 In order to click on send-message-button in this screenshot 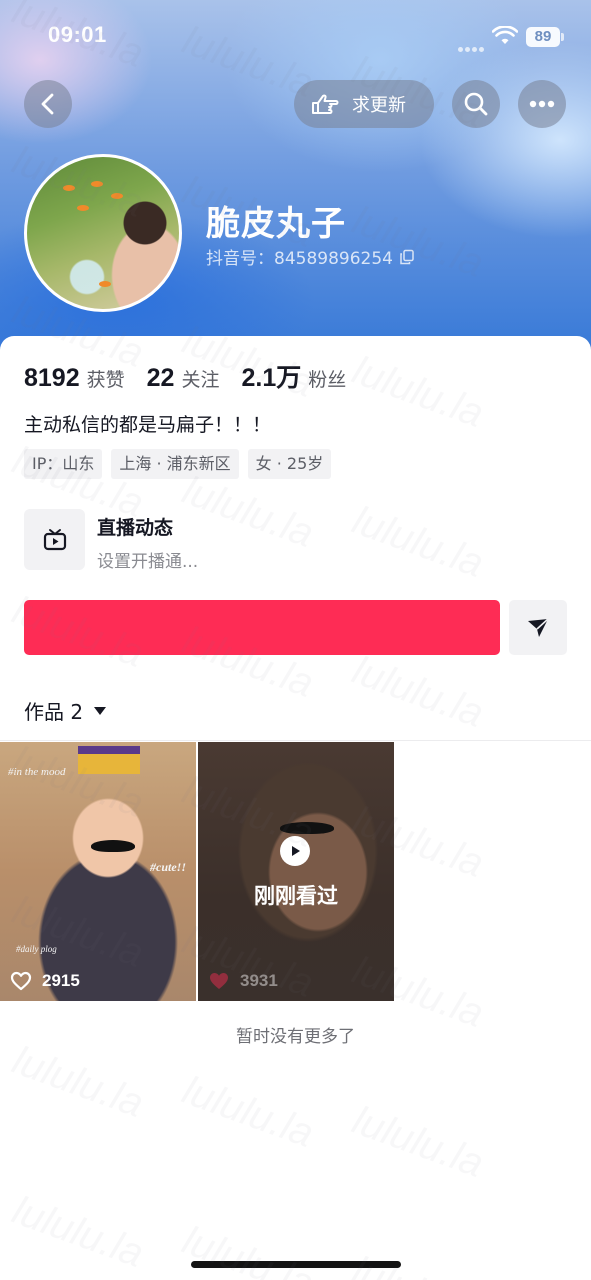, I will do `click(538, 627)`.